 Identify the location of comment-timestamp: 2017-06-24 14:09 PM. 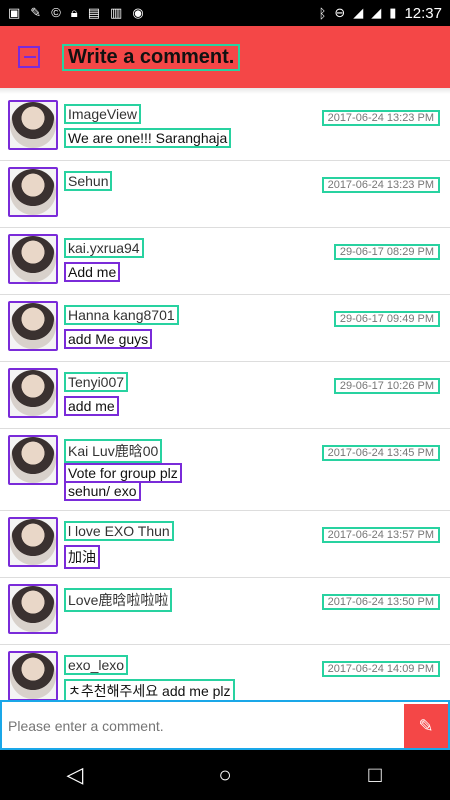
(380, 669).